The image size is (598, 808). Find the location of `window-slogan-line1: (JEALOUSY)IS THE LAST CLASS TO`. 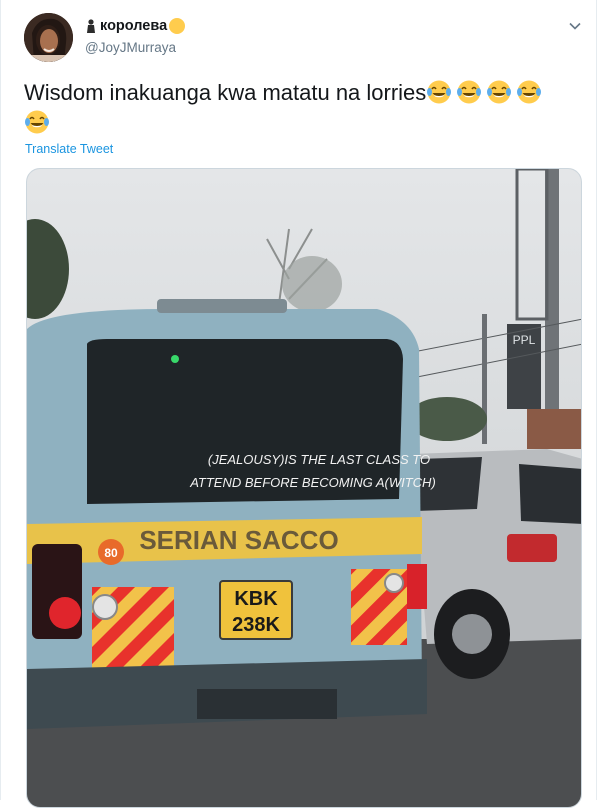

window-slogan-line1: (JEALOUSY)IS THE LAST CLASS TO is located at coordinates (319, 459).